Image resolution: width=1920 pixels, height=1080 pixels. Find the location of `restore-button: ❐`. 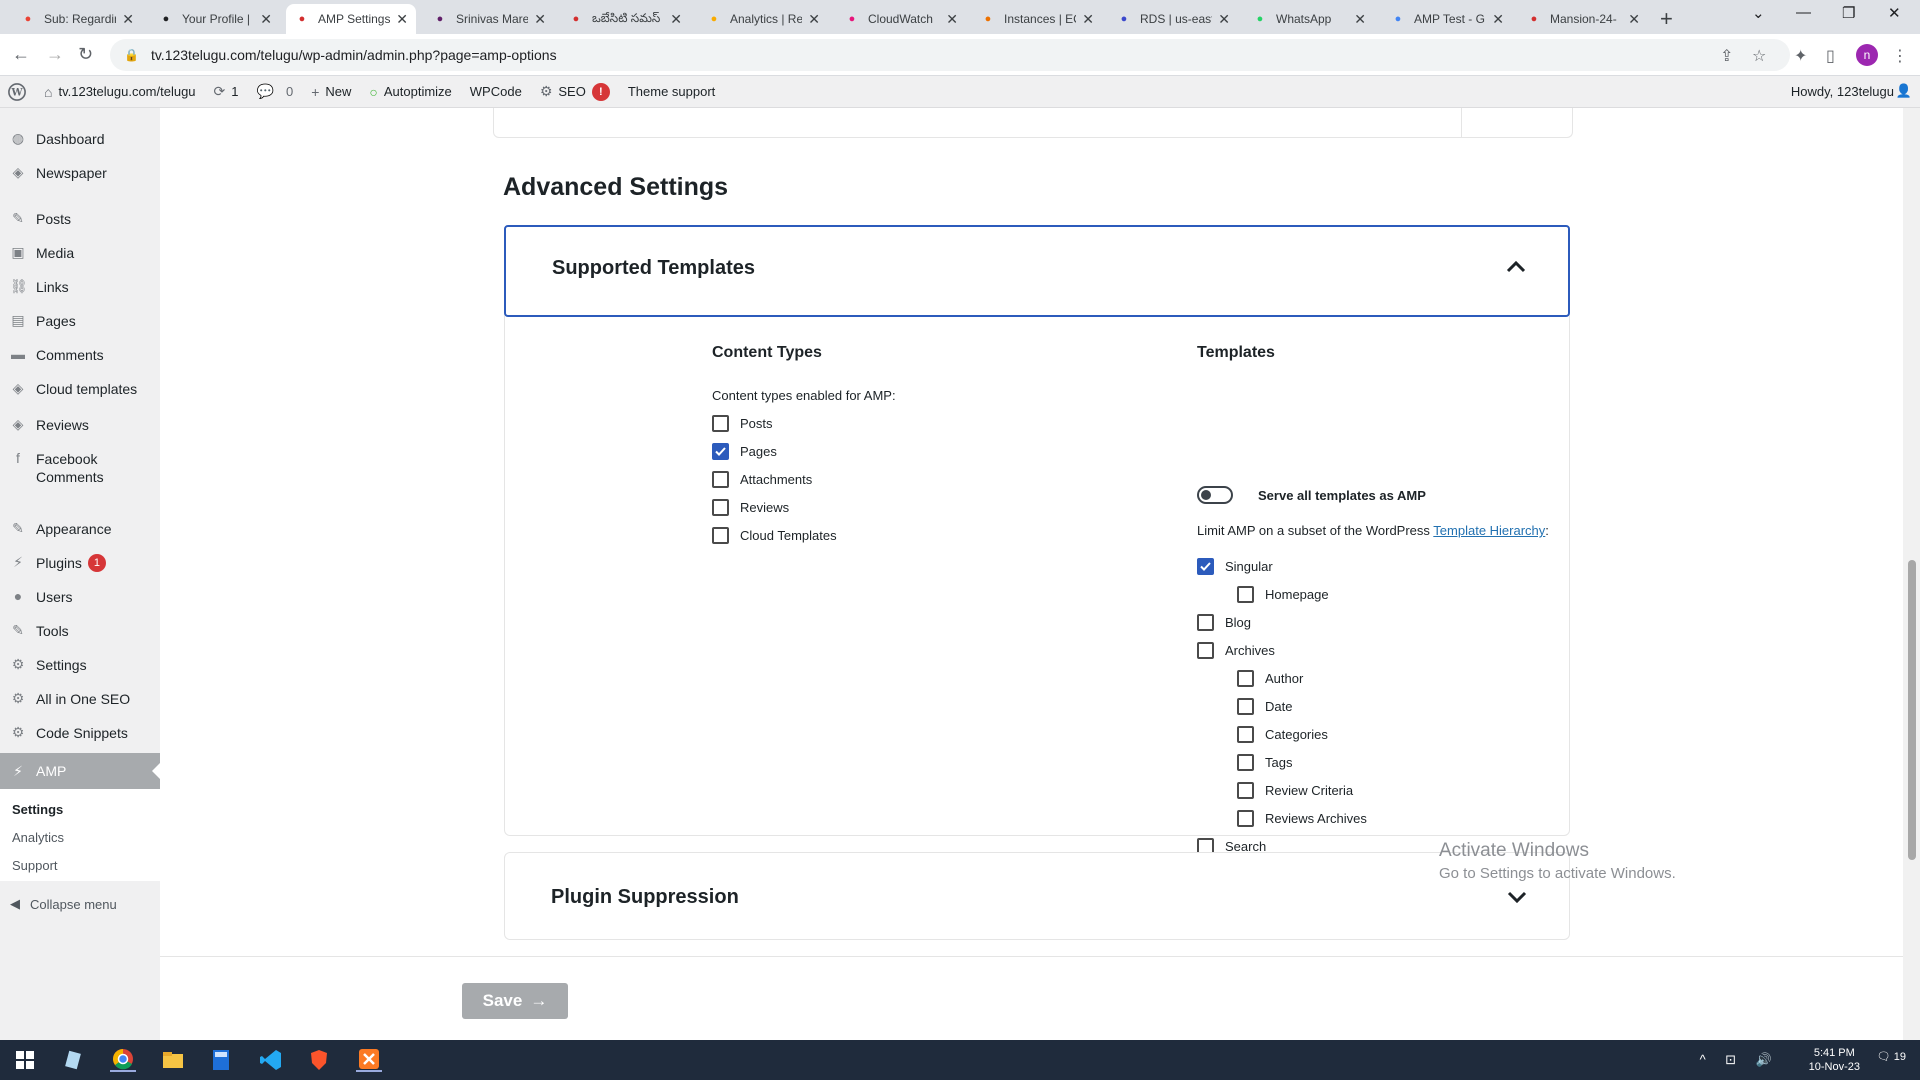

restore-button: ❐ is located at coordinates (1848, 13).